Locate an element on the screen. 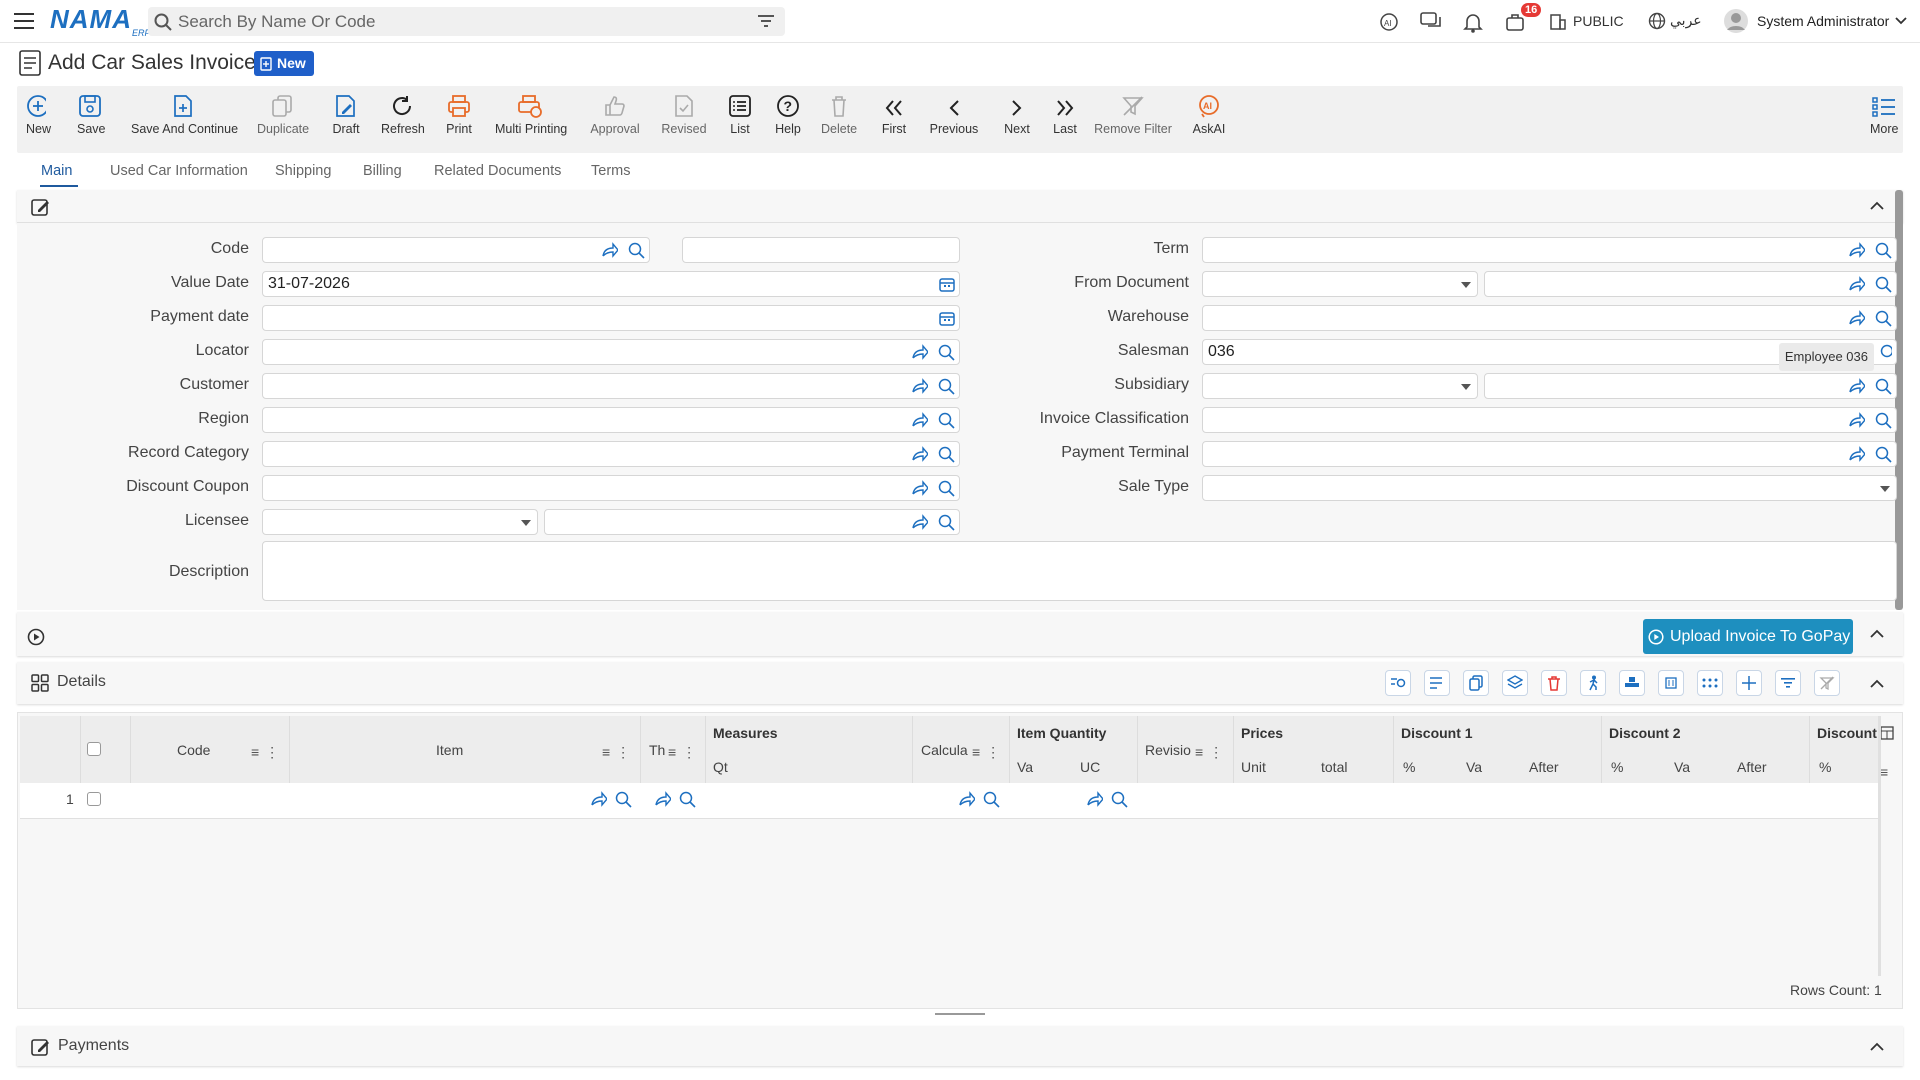  grid-search-icon is located at coordinates (1398, 683).